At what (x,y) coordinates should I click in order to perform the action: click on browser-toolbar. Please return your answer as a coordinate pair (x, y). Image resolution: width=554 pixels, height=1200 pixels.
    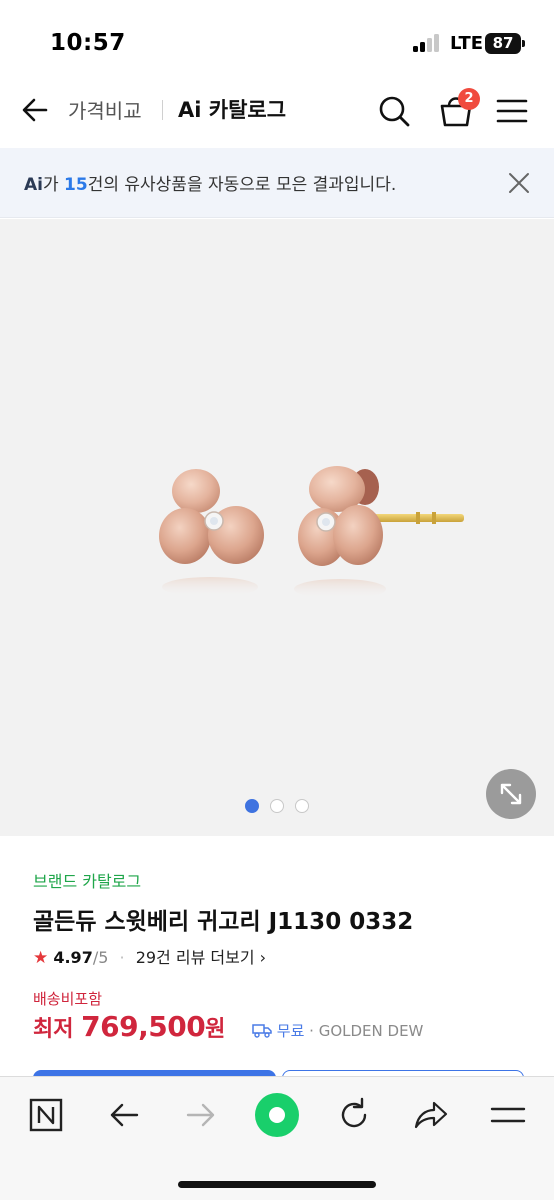
    Looking at the image, I should click on (277, 1138).